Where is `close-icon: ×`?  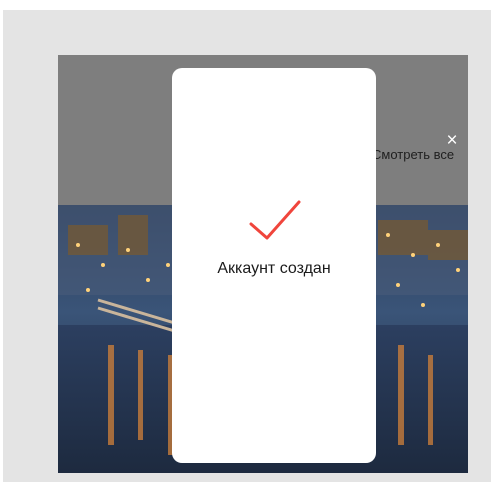
close-icon: × is located at coordinates (452, 141).